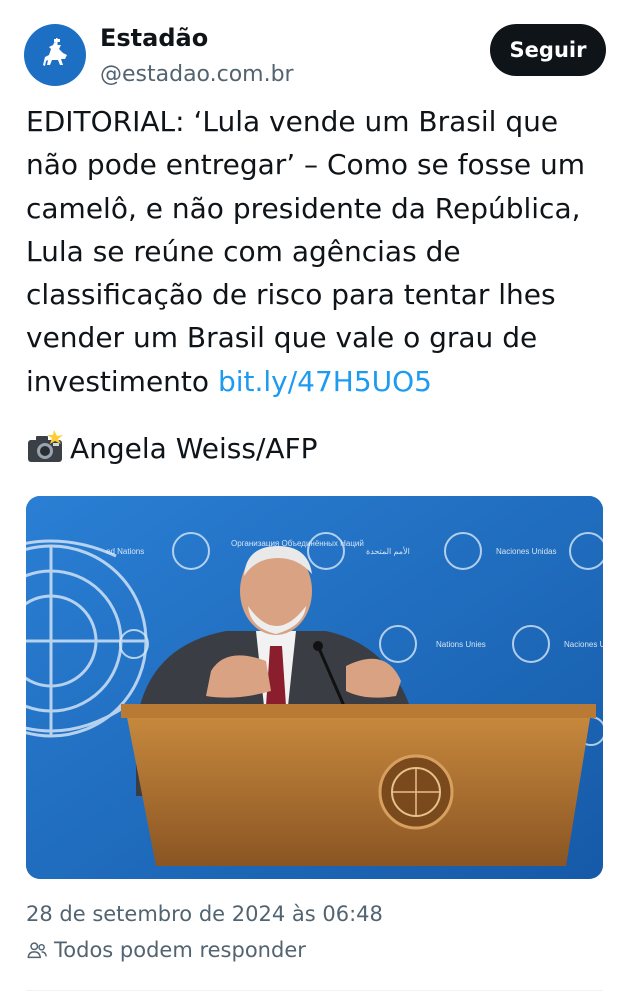 The image size is (629, 1000). I want to click on backdrop-label: Nations Unies, so click(461, 644).